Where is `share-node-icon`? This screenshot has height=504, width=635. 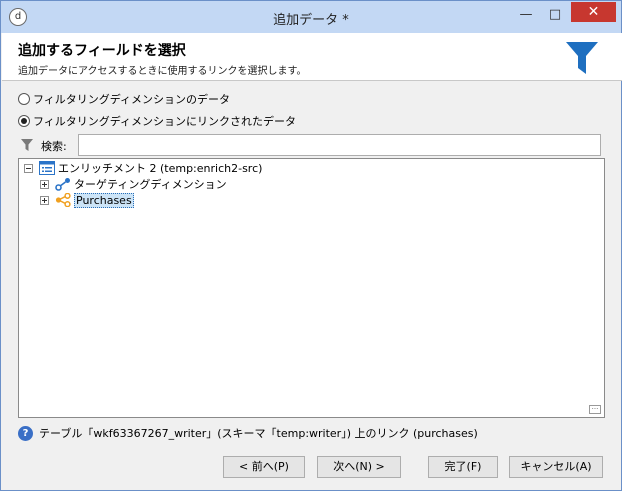
share-node-icon is located at coordinates (63, 200).